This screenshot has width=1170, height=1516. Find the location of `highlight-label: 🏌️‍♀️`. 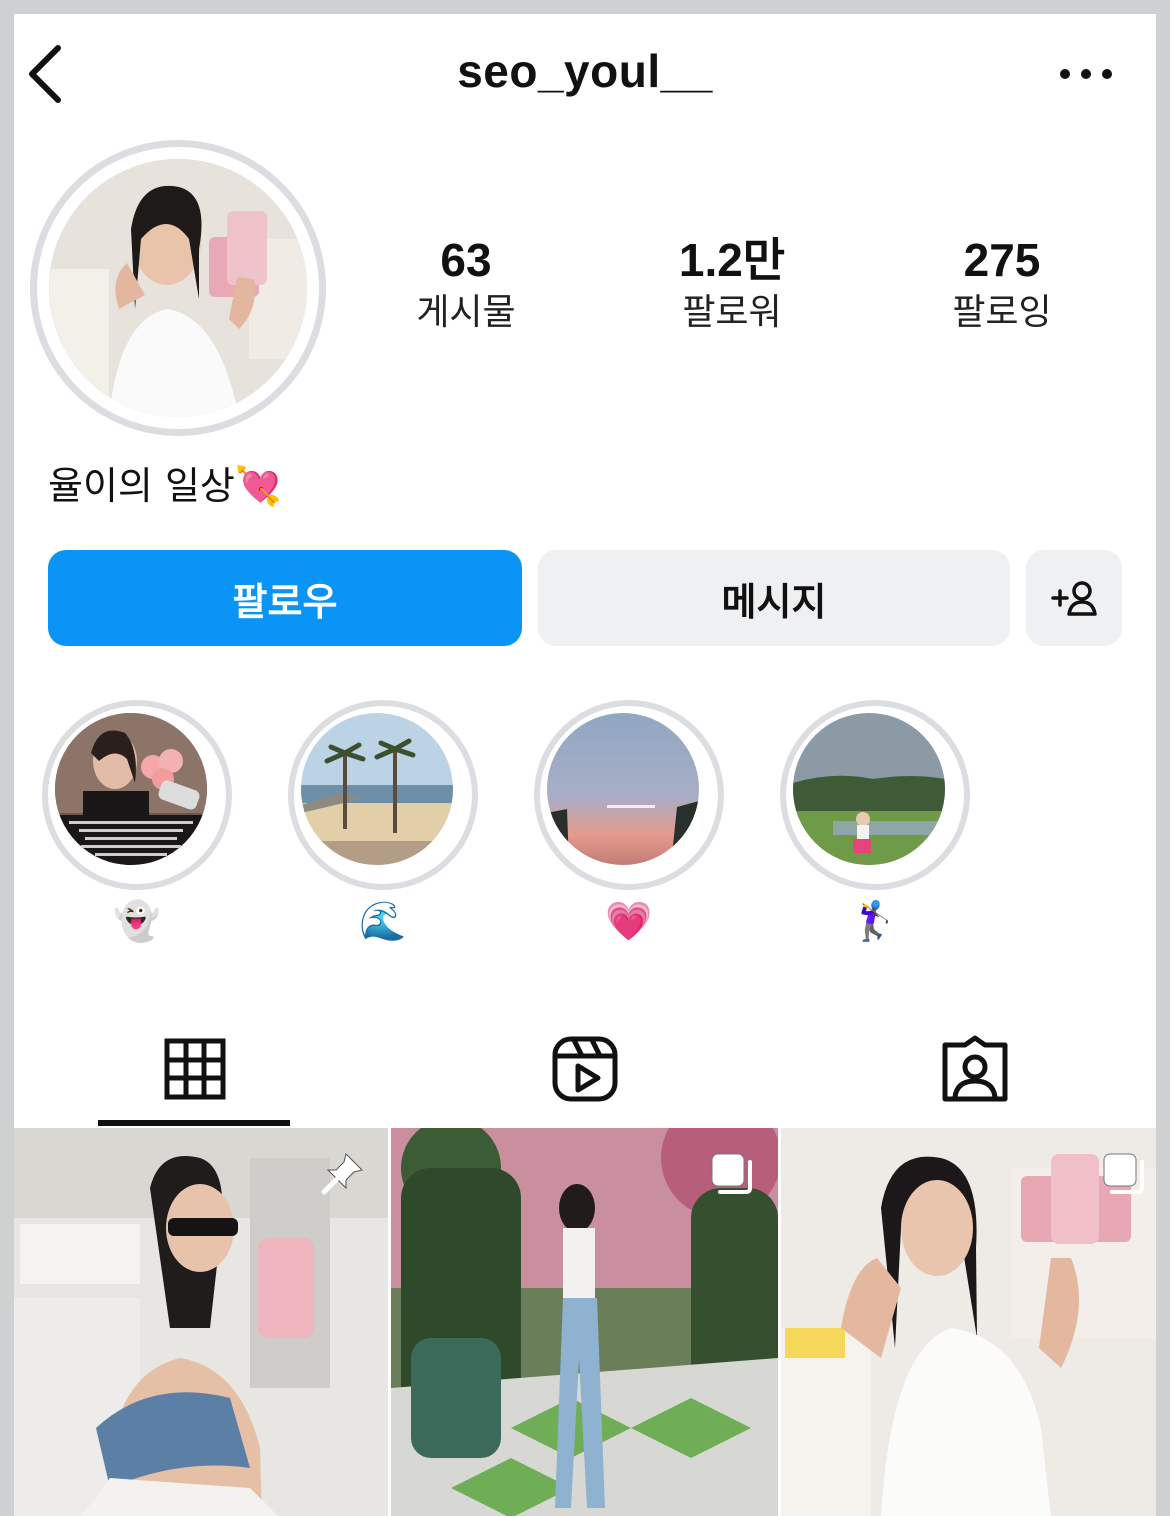

highlight-label: 🏌️‍♀️ is located at coordinates (875, 921).